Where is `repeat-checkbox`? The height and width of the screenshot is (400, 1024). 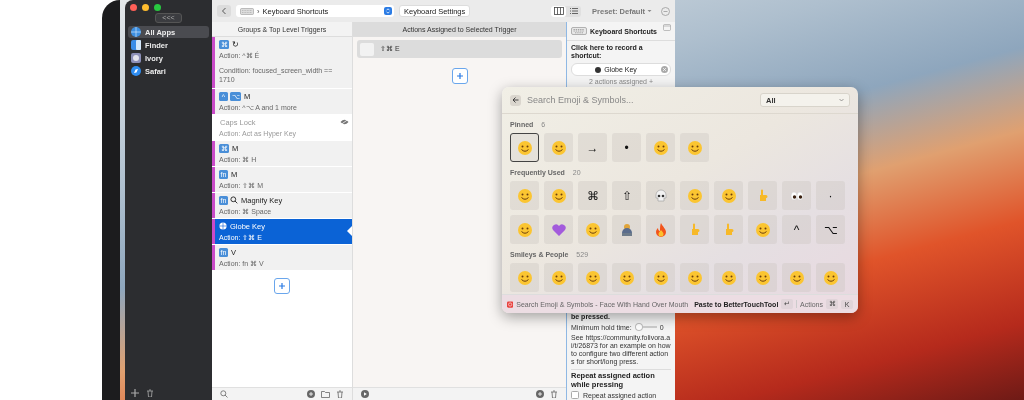
repeat-checkbox is located at coordinates (575, 395).